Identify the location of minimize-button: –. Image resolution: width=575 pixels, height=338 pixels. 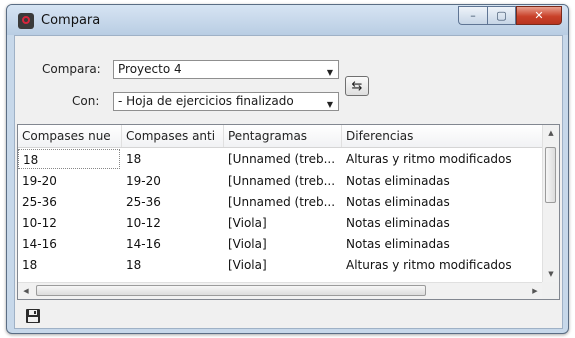
(472, 15).